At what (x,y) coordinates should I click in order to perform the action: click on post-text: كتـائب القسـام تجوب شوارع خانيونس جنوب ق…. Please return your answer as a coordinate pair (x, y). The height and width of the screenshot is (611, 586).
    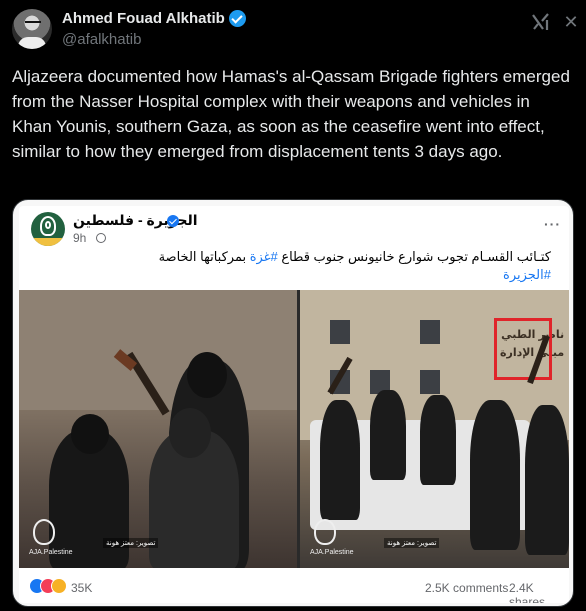
    Looking at the image, I should click on (291, 266).